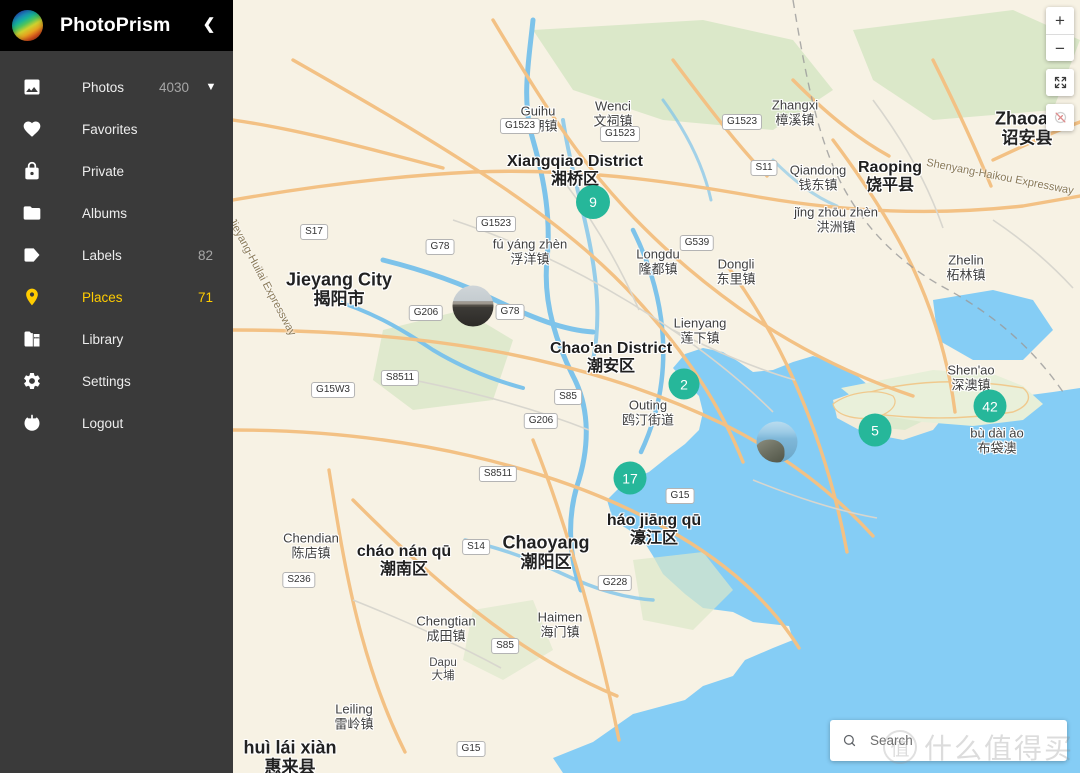 Image resolution: width=1080 pixels, height=773 pixels. I want to click on cluster-count: 5, so click(875, 430).